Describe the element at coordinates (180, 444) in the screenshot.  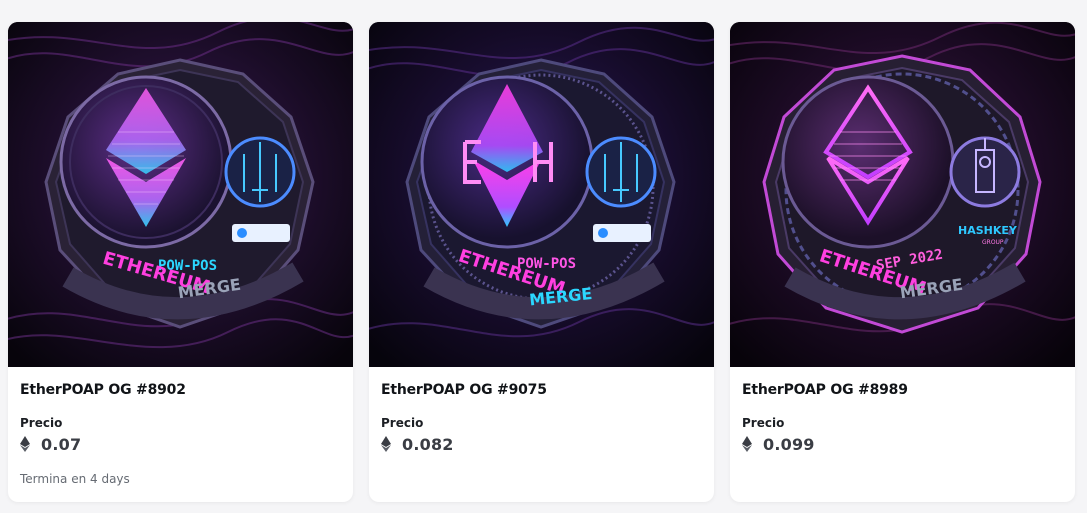
I see `price-row: 0.07` at that location.